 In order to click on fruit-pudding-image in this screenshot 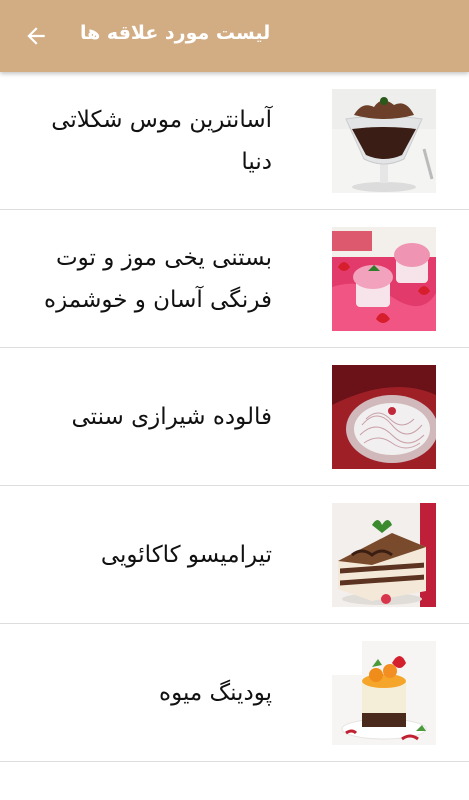, I will do `click(384, 693)`.